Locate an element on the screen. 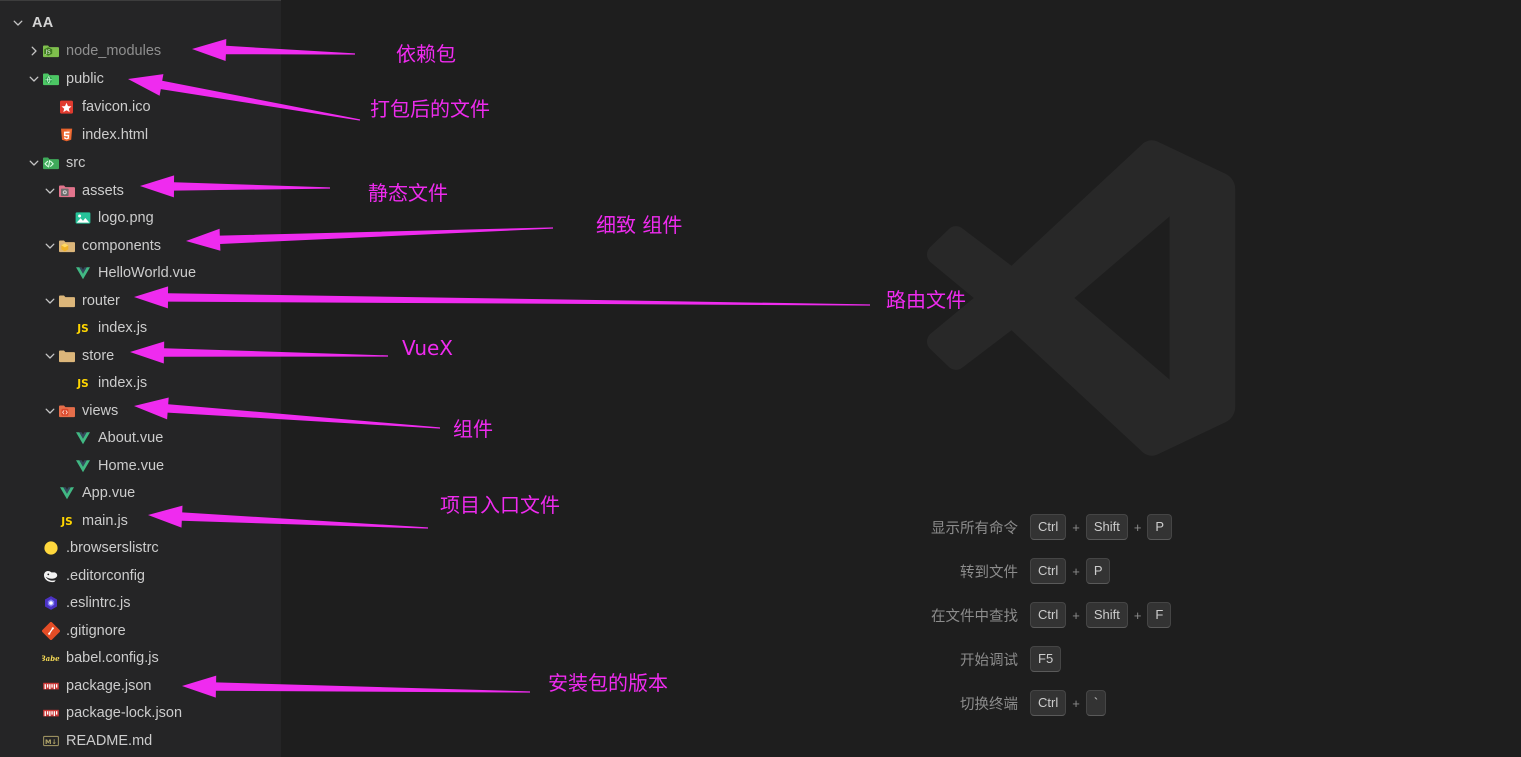  explorer-item-gitignore: .gitignore is located at coordinates (140, 631).